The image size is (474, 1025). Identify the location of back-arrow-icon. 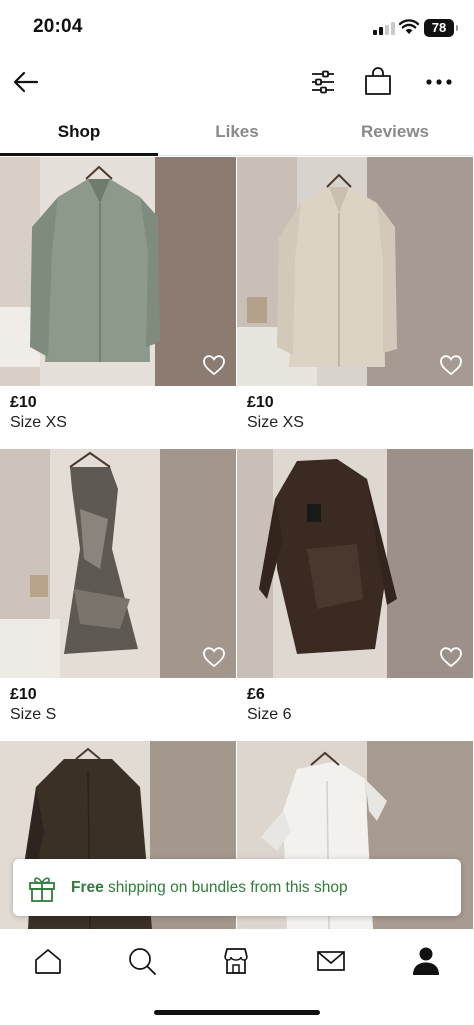
(26, 82).